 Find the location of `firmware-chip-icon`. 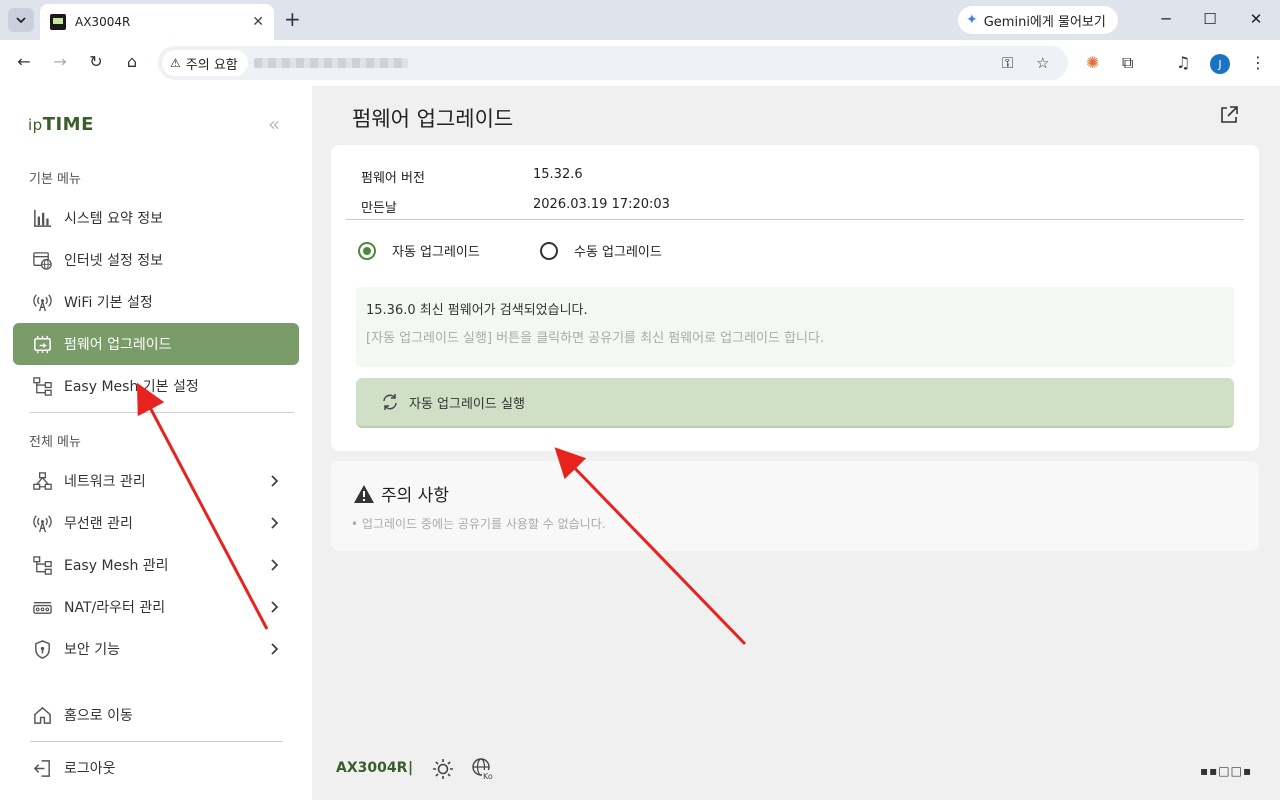

firmware-chip-icon is located at coordinates (42, 344).